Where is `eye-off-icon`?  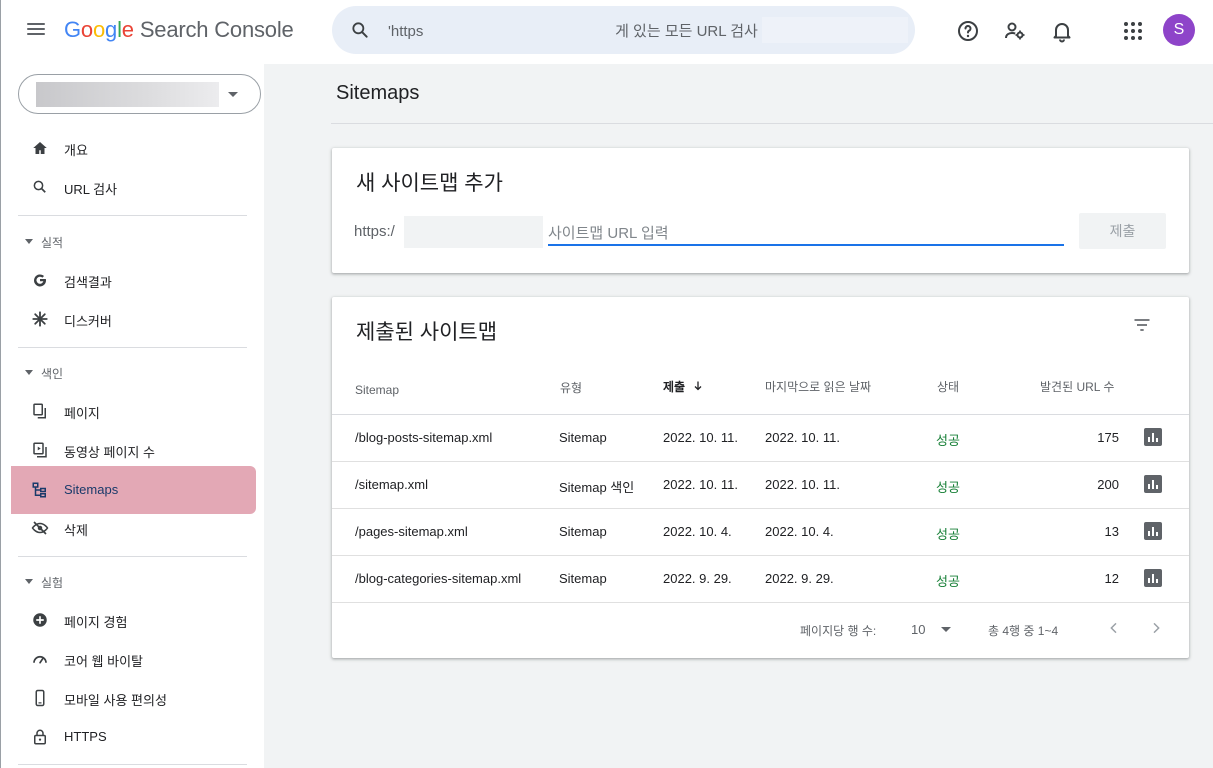
eye-off-icon is located at coordinates (40, 528).